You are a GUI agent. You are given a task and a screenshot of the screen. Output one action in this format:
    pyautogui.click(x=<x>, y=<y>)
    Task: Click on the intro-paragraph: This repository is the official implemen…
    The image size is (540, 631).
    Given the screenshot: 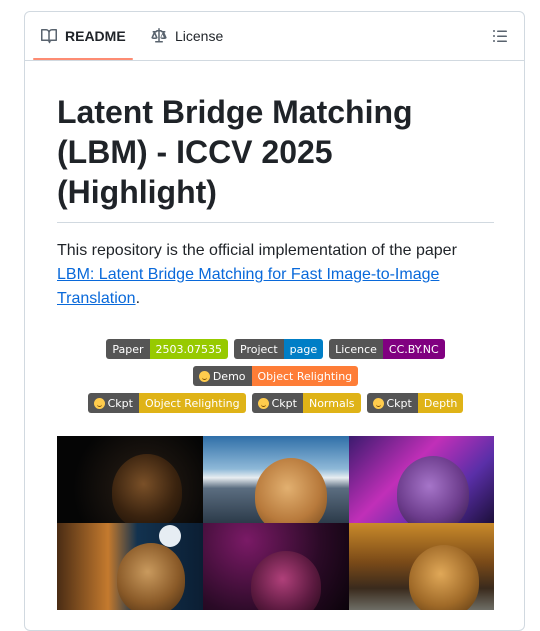 What is the action you would take?
    pyautogui.click(x=275, y=275)
    